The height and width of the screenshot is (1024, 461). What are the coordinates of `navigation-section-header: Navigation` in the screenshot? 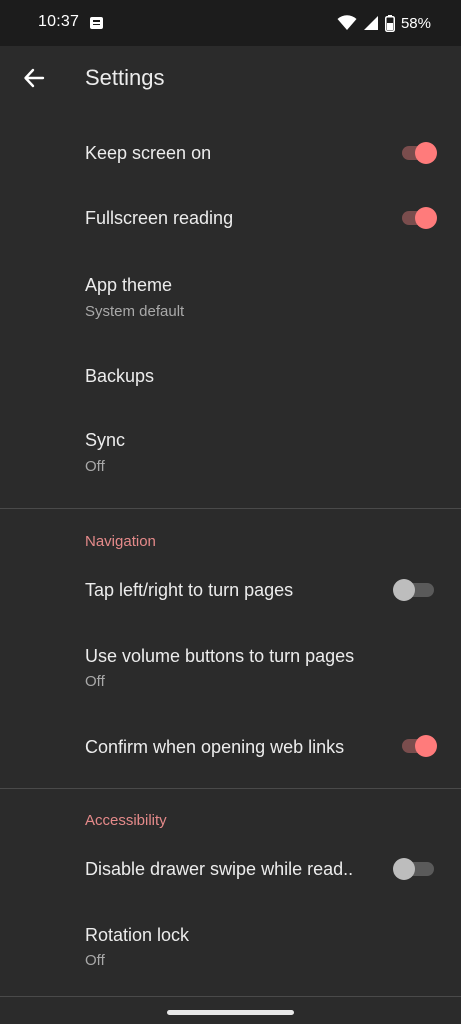 It's located at (120, 541).